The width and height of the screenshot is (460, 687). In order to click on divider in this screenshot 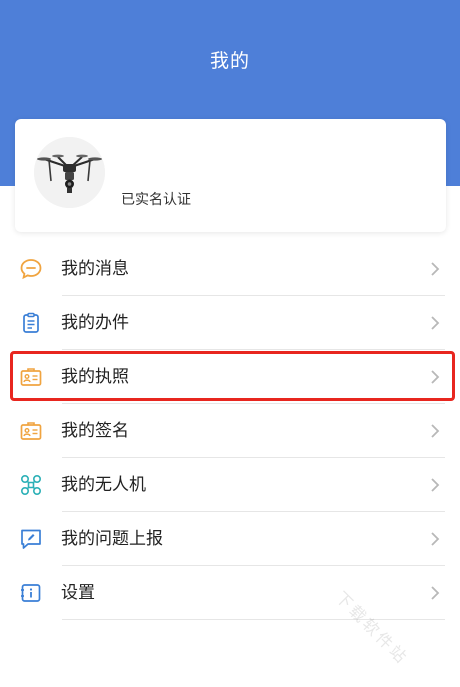, I will do `click(253, 619)`.